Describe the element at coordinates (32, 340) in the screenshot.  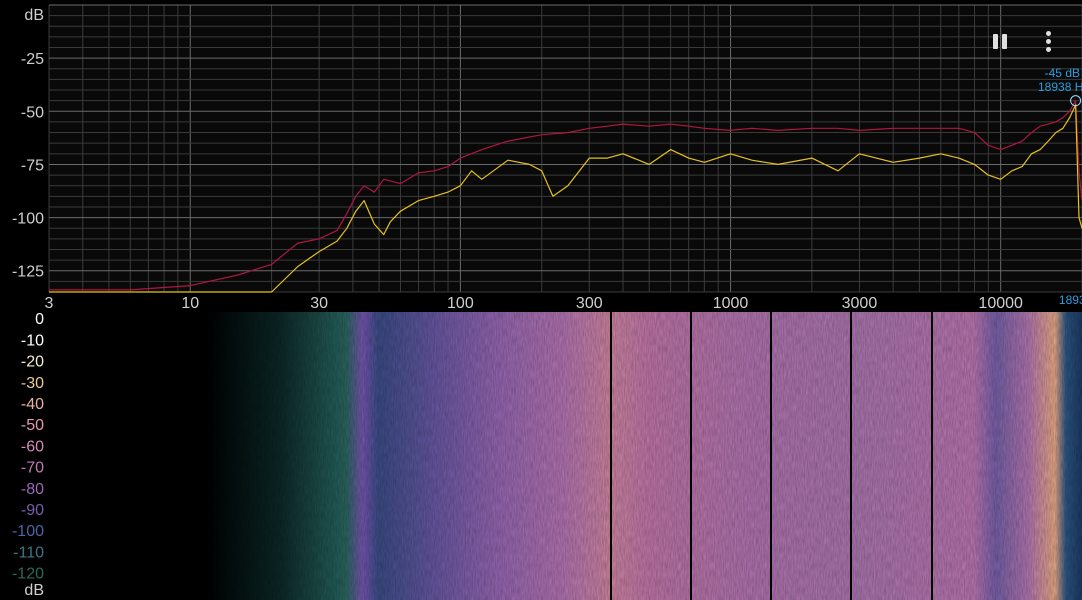
I see `db-scale-label: -10` at that location.